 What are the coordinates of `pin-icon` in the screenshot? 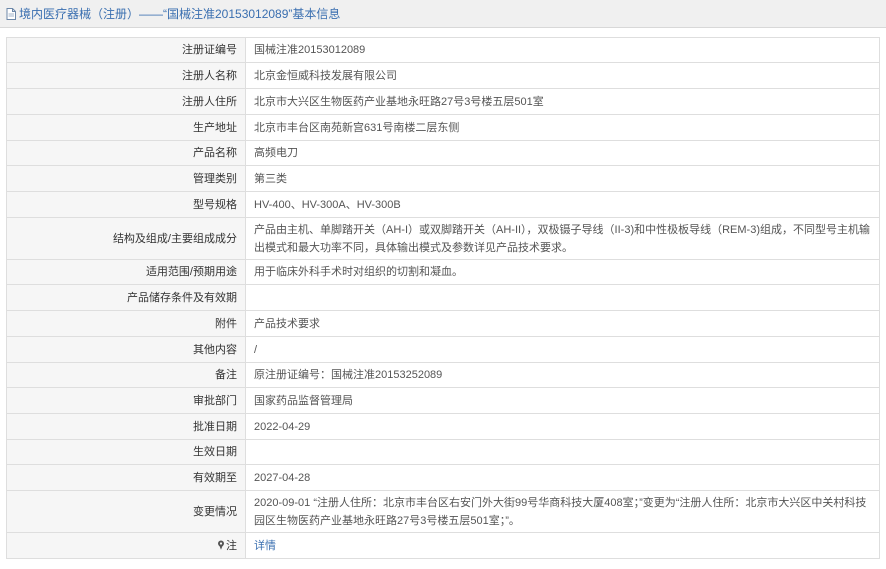 It's located at (221, 545).